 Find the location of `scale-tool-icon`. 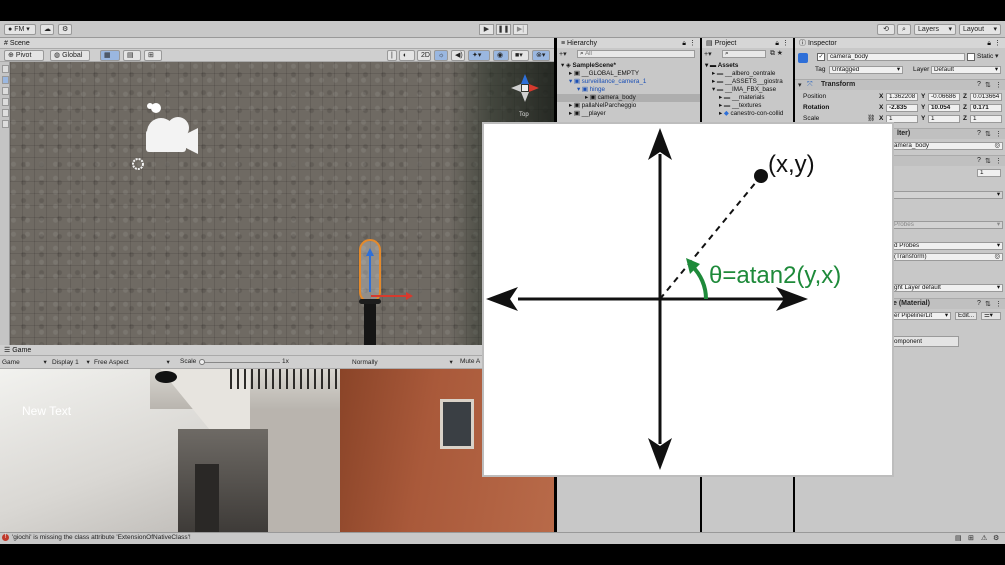

scale-tool-icon is located at coordinates (5, 102).